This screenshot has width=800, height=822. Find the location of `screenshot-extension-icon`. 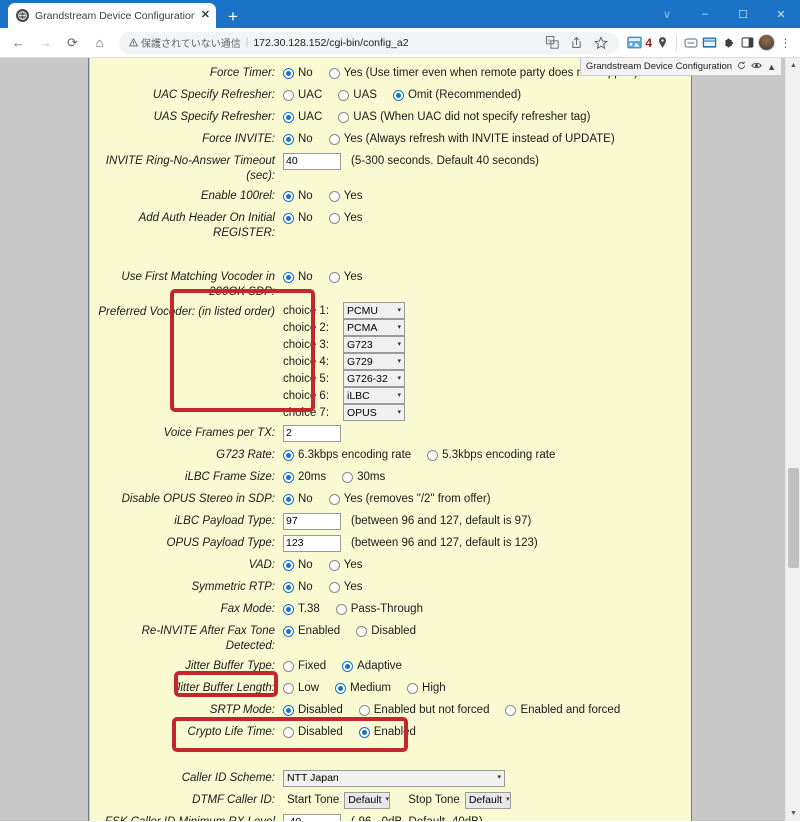

screenshot-extension-icon is located at coordinates (634, 42).